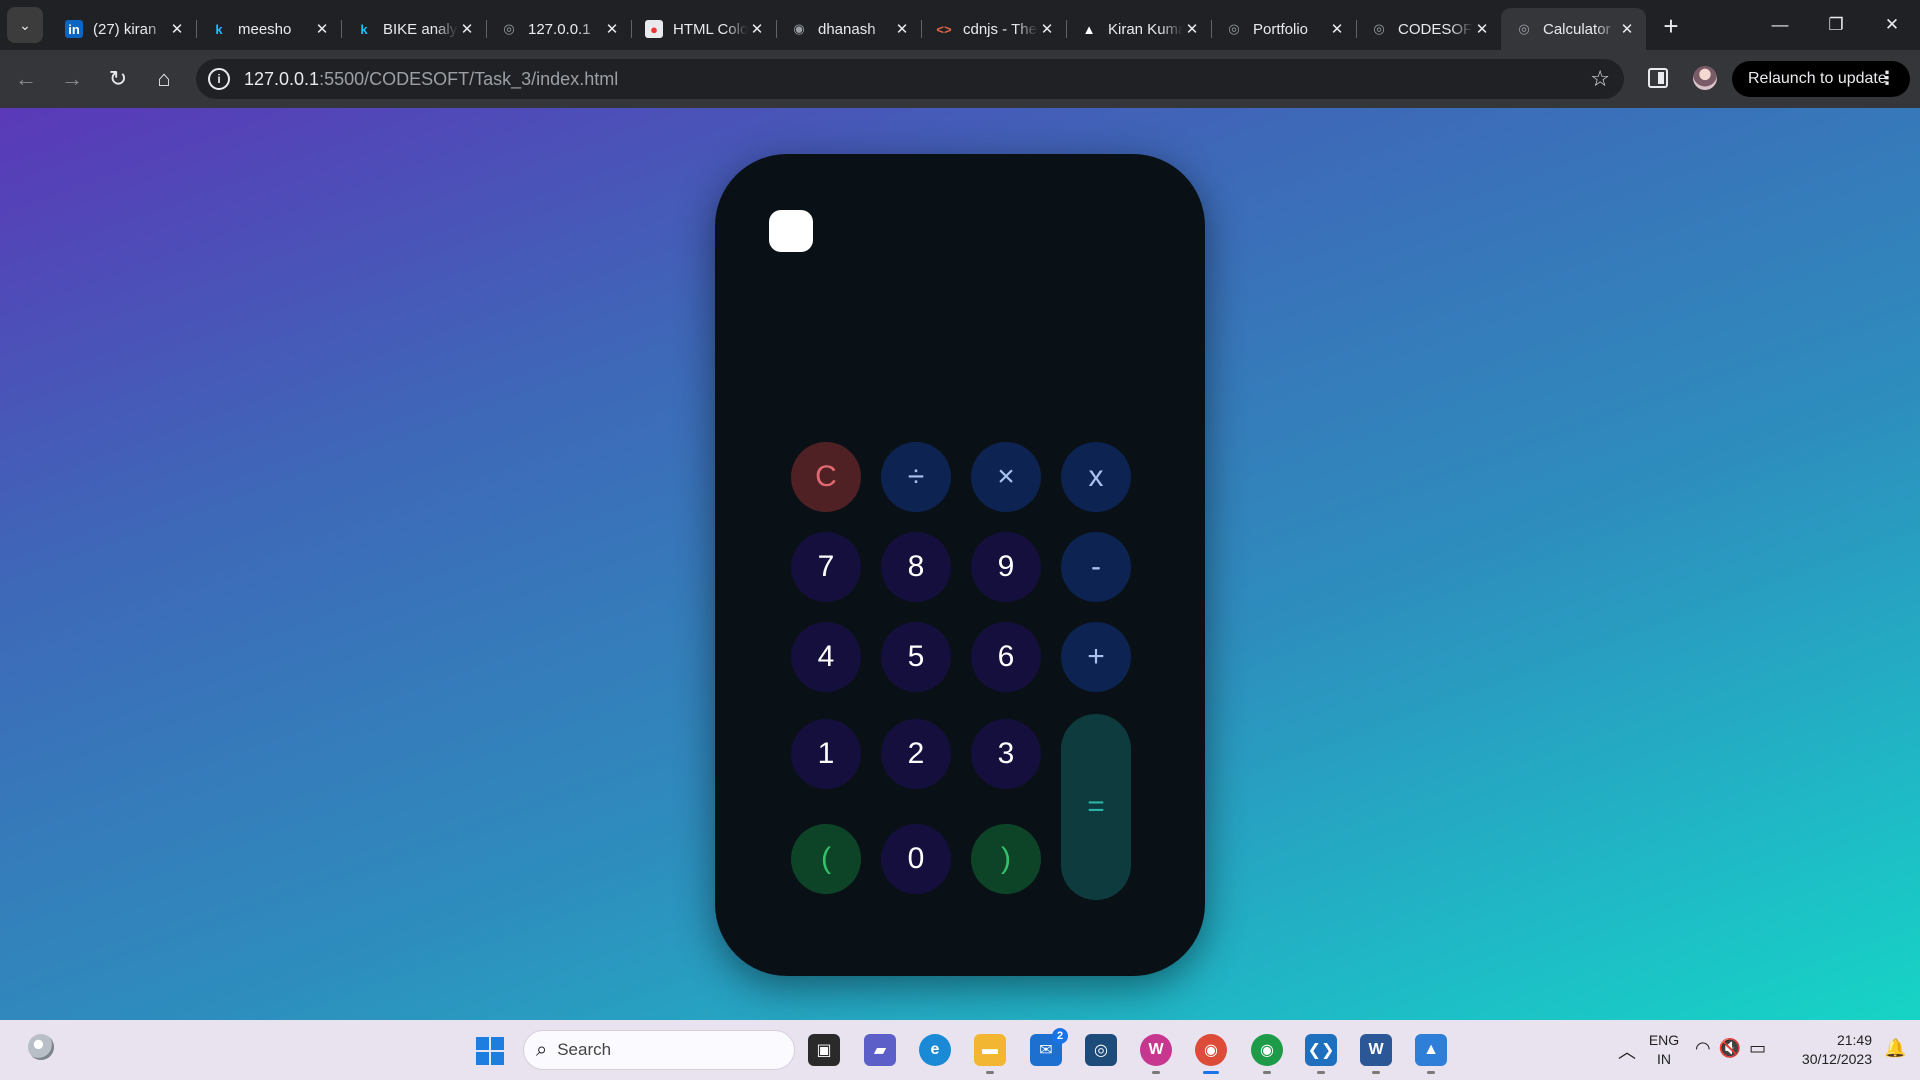 The height and width of the screenshot is (1080, 1920). I want to click on volume-muted-icon: 🔇, so click(1734, 1048).